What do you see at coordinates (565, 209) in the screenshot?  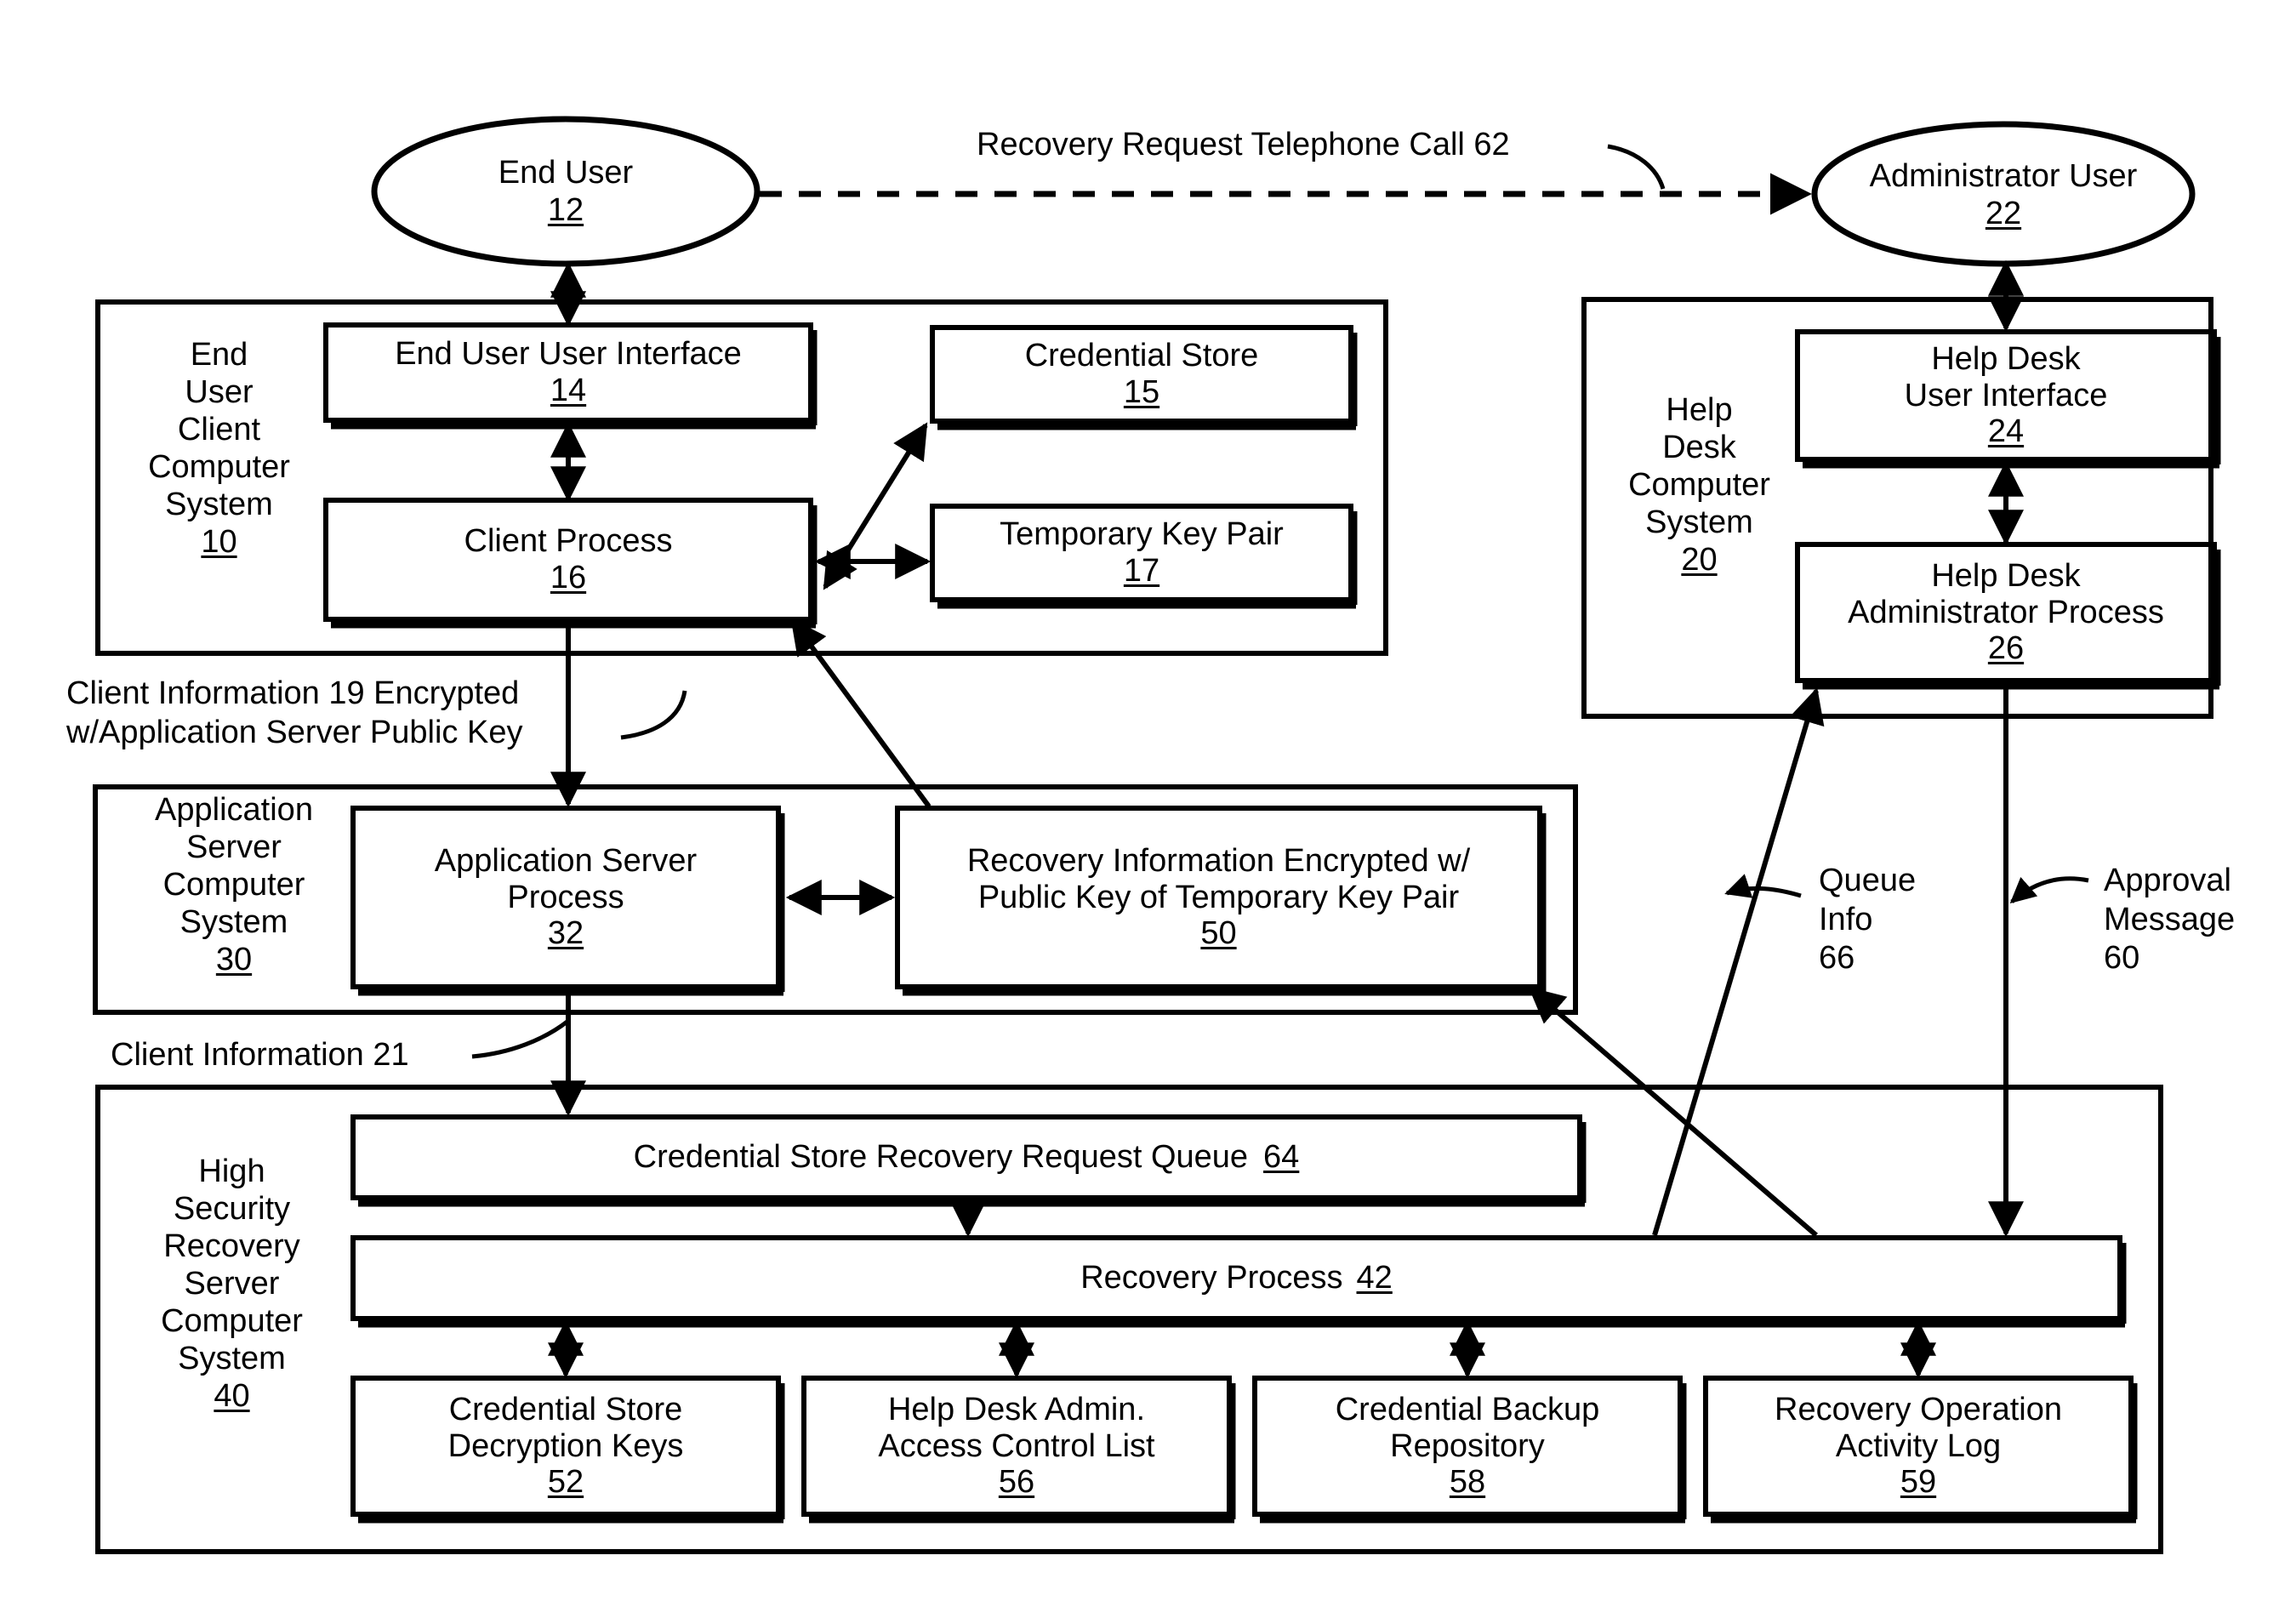 I see `end-user-ref: 12` at bounding box center [565, 209].